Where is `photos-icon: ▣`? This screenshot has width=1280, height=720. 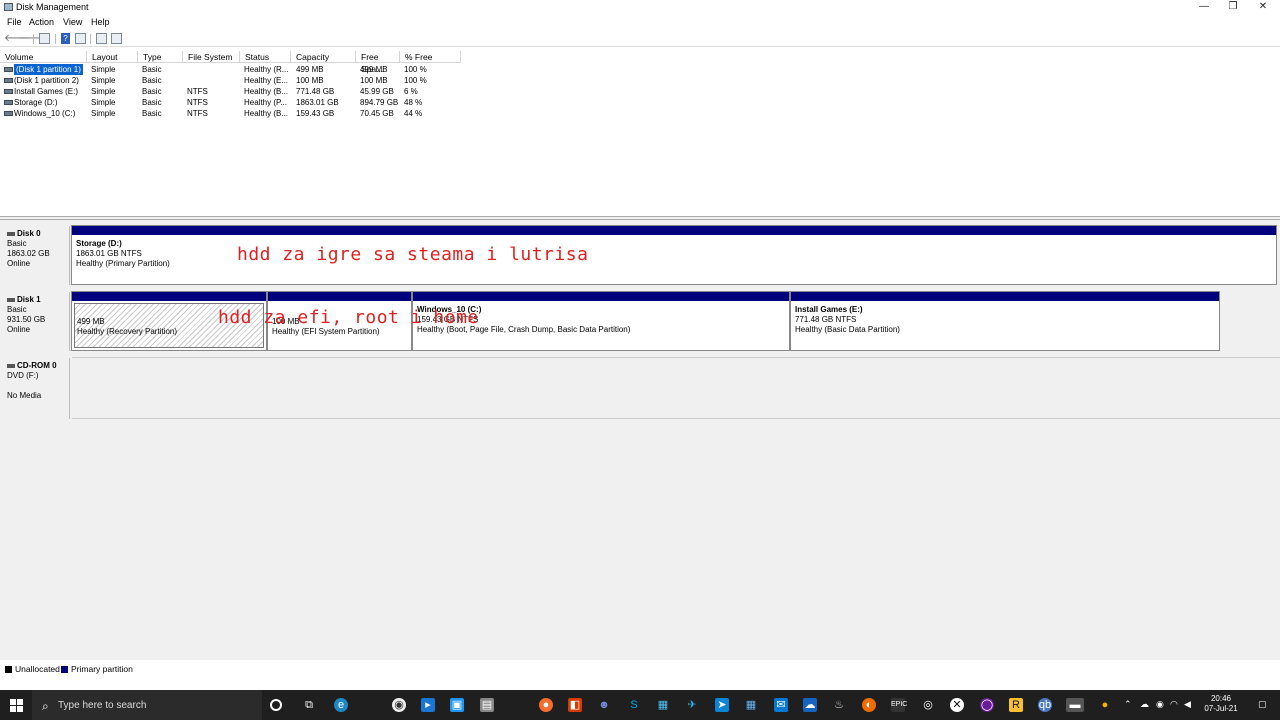 photos-icon: ▣ is located at coordinates (457, 705).